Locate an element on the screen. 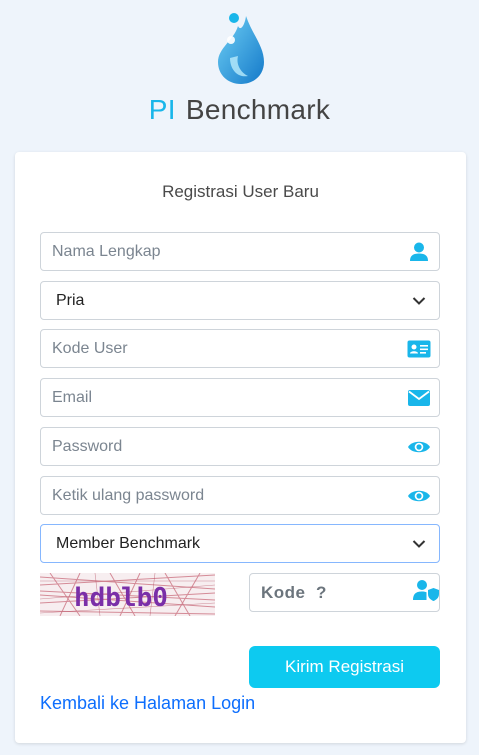 Image resolution: width=479 pixels, height=755 pixels. brand-title: PI Benchmark is located at coordinates (239, 110).